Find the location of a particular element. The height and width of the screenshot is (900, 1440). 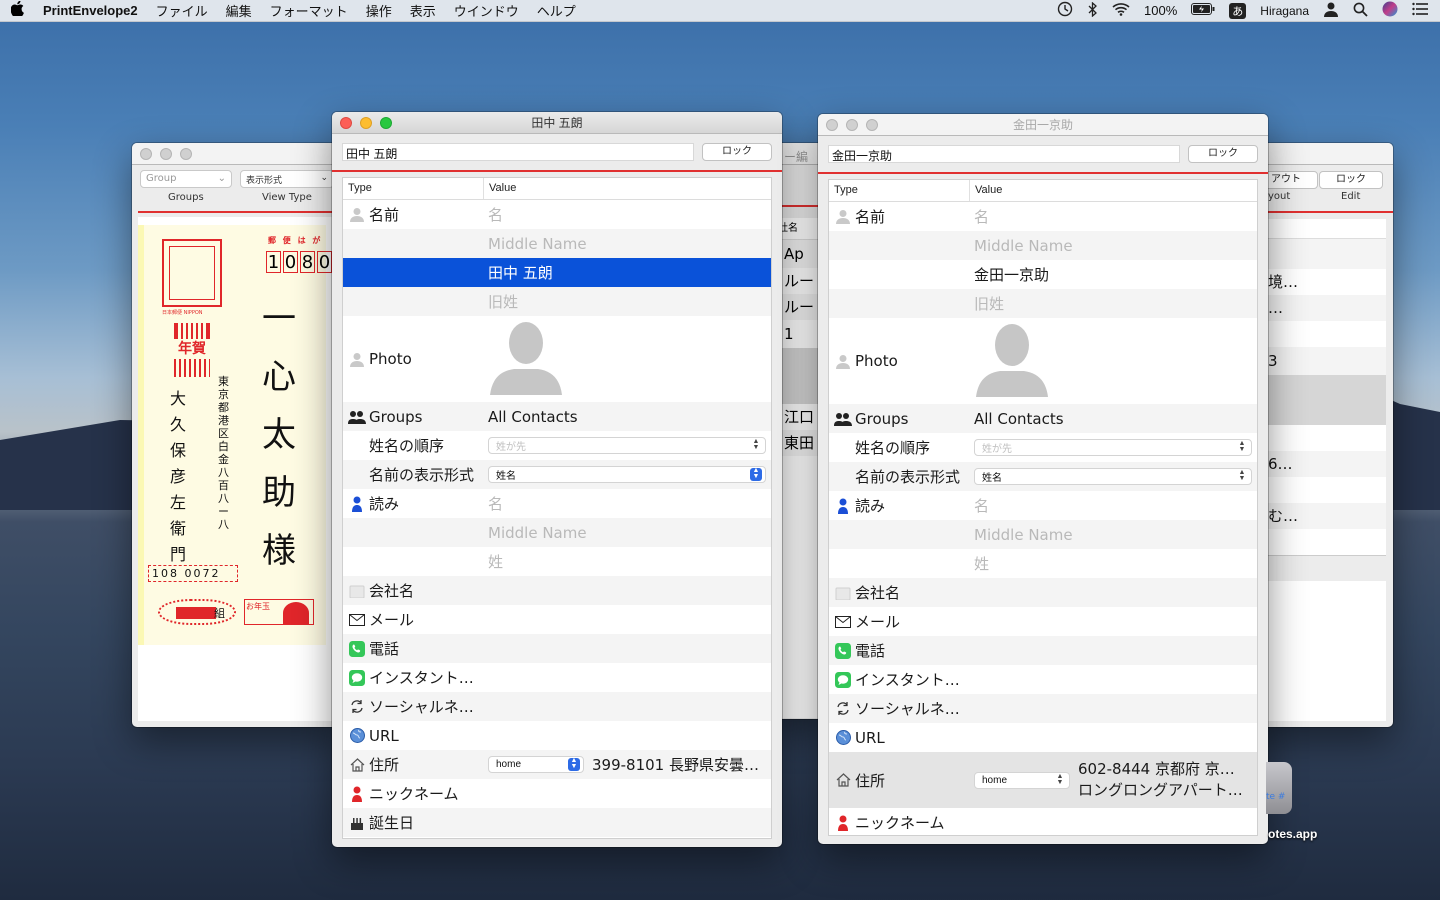

menu-edit: 編集 is located at coordinates (239, 10).